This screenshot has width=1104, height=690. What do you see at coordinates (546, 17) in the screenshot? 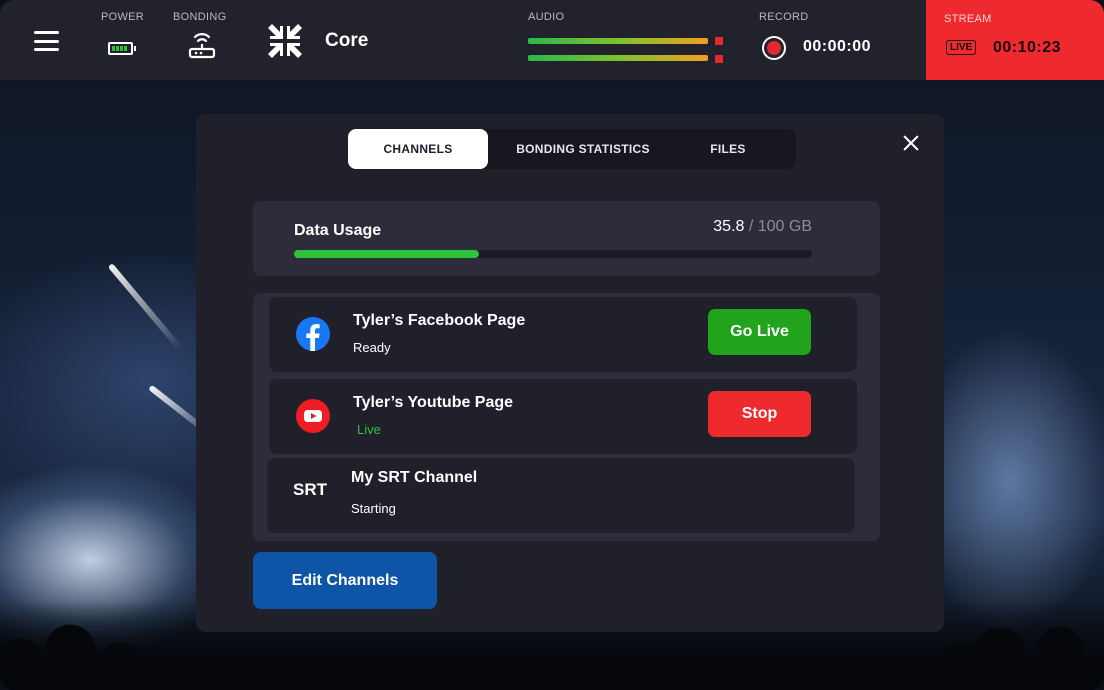
I see `audio-label: AUDIO` at bounding box center [546, 17].